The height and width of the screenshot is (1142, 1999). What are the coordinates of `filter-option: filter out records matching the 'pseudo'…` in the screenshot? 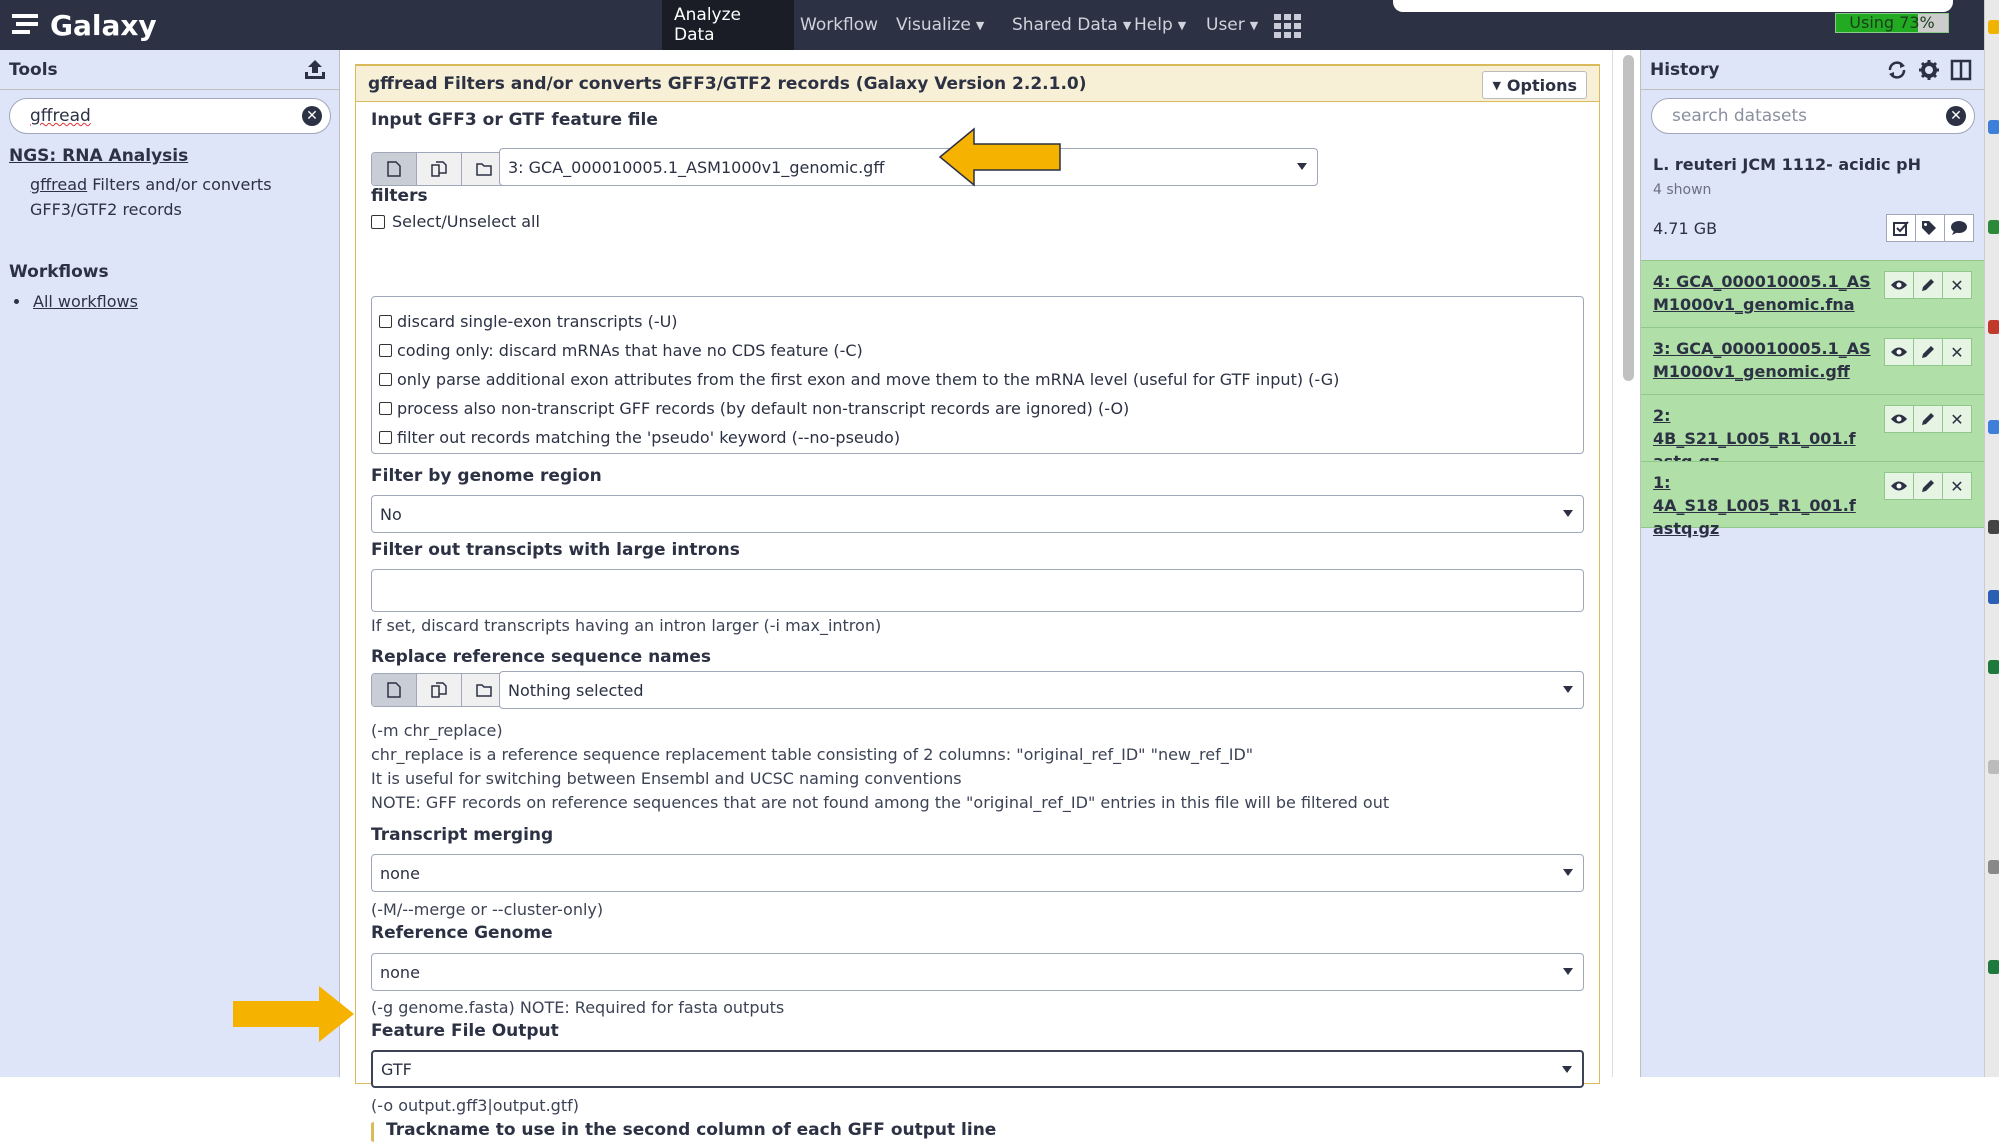 It's located at (977, 437).